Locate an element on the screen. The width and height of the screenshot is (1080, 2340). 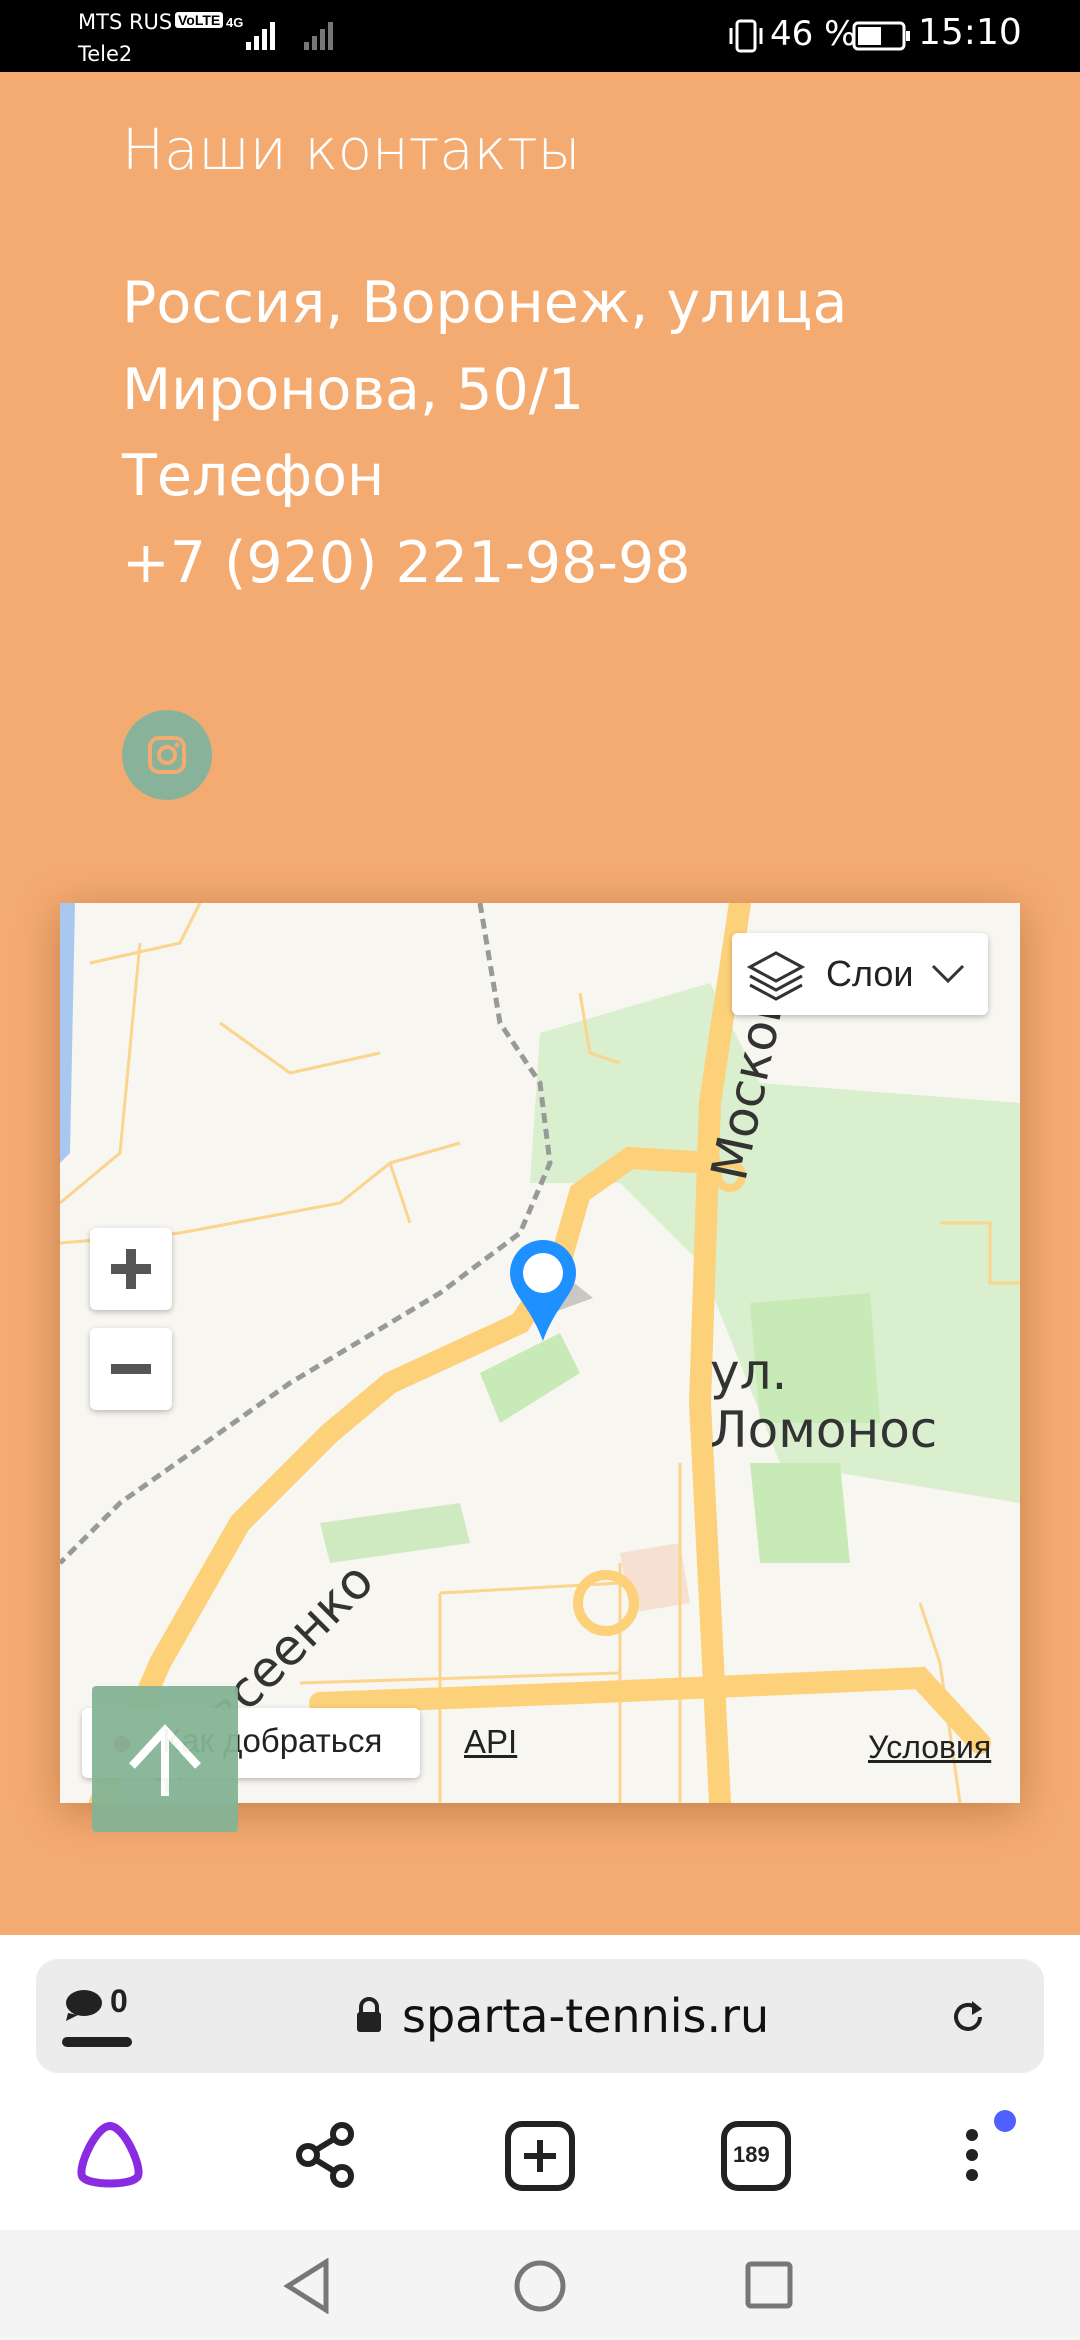
address-bar: 0 sparta-tennis.ru is located at coordinates (540, 2016).